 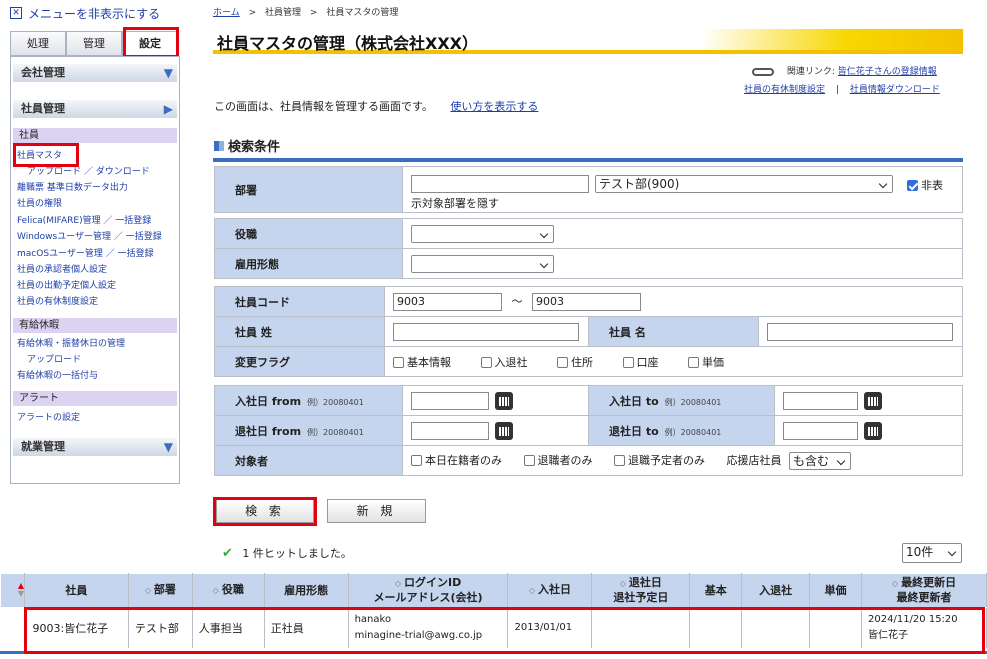 I want to click on header-position: ◇ 役職, so click(x=228, y=590).